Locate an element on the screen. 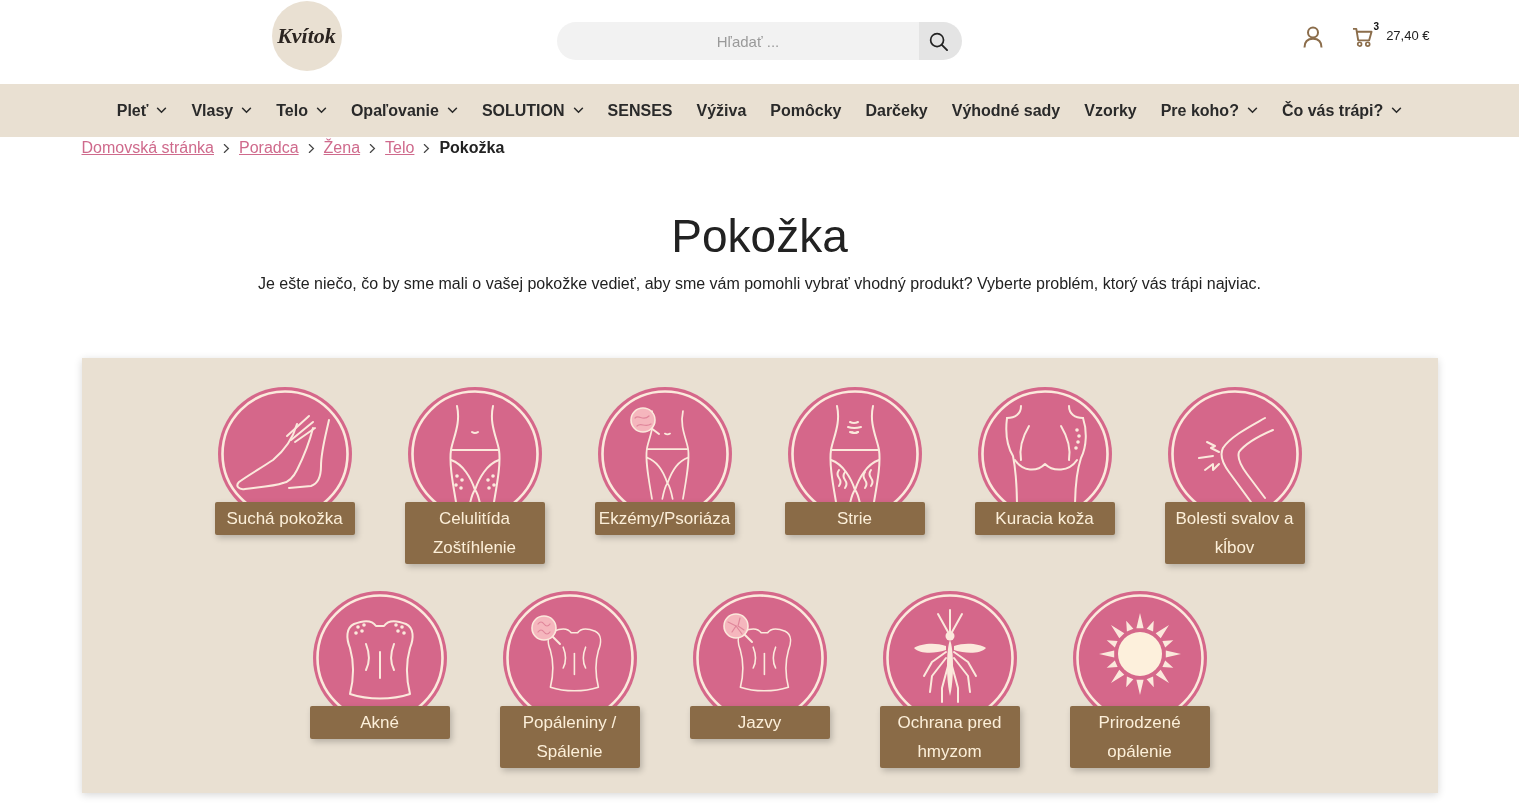  menu-item: Pleť is located at coordinates (142, 110).